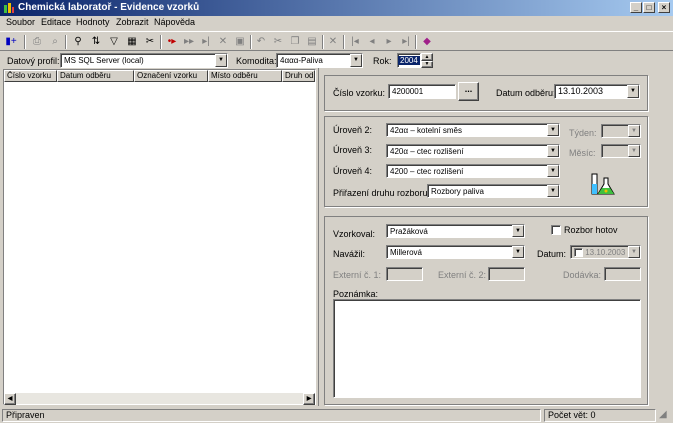  Describe the element at coordinates (132, 22) in the screenshot. I see `menu-zobrazit: Zobrazit` at that location.